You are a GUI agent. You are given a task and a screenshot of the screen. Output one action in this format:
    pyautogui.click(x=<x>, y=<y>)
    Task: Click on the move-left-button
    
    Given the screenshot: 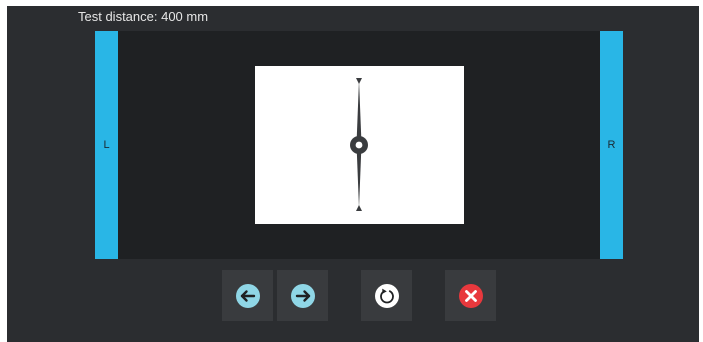 What is the action you would take?
    pyautogui.click(x=247, y=295)
    